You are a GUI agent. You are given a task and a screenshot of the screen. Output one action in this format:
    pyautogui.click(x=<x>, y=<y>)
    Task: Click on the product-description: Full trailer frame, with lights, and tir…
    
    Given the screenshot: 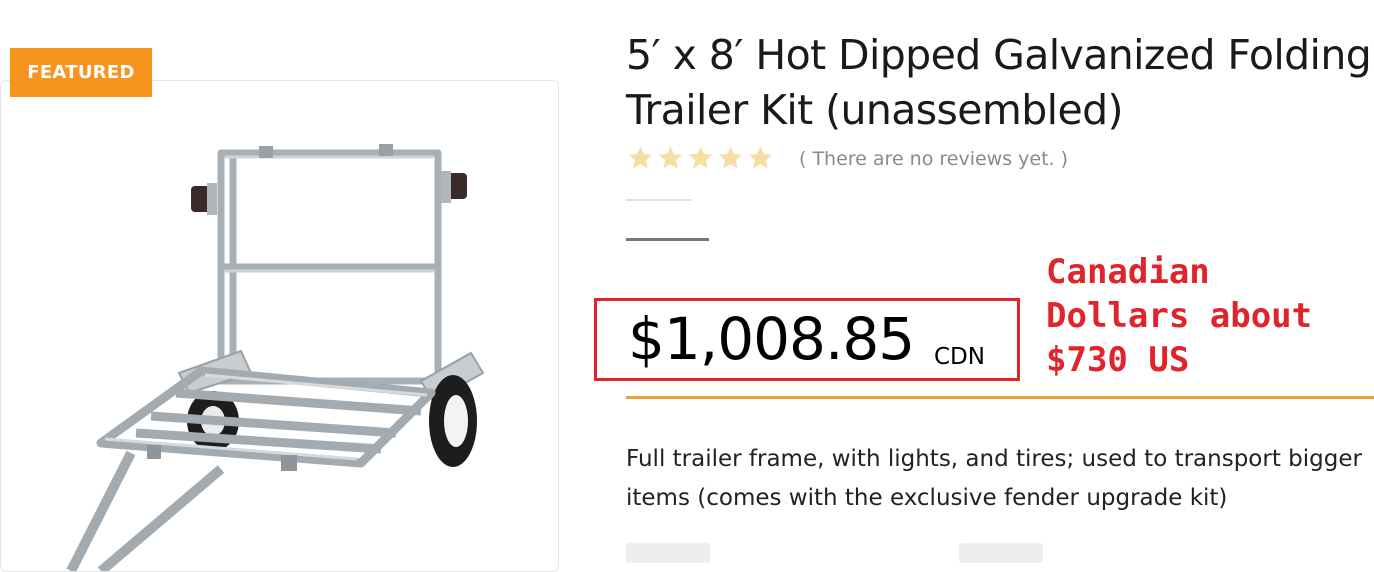 What is the action you would take?
    pyautogui.click(x=994, y=478)
    